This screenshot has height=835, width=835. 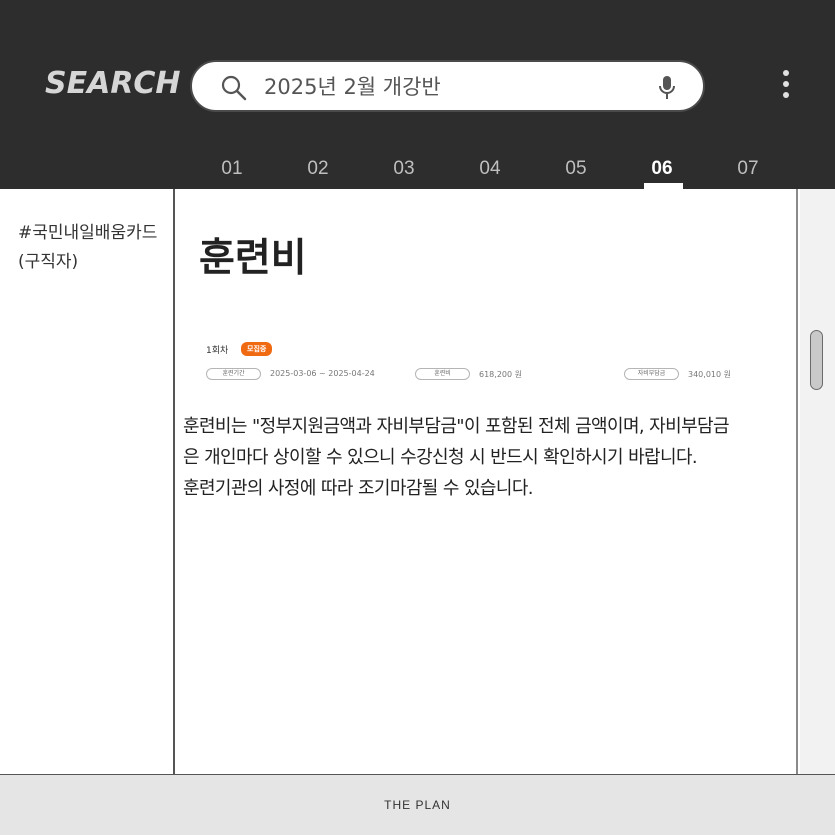 What do you see at coordinates (748, 169) in the screenshot?
I see `tab-07: 07` at bounding box center [748, 169].